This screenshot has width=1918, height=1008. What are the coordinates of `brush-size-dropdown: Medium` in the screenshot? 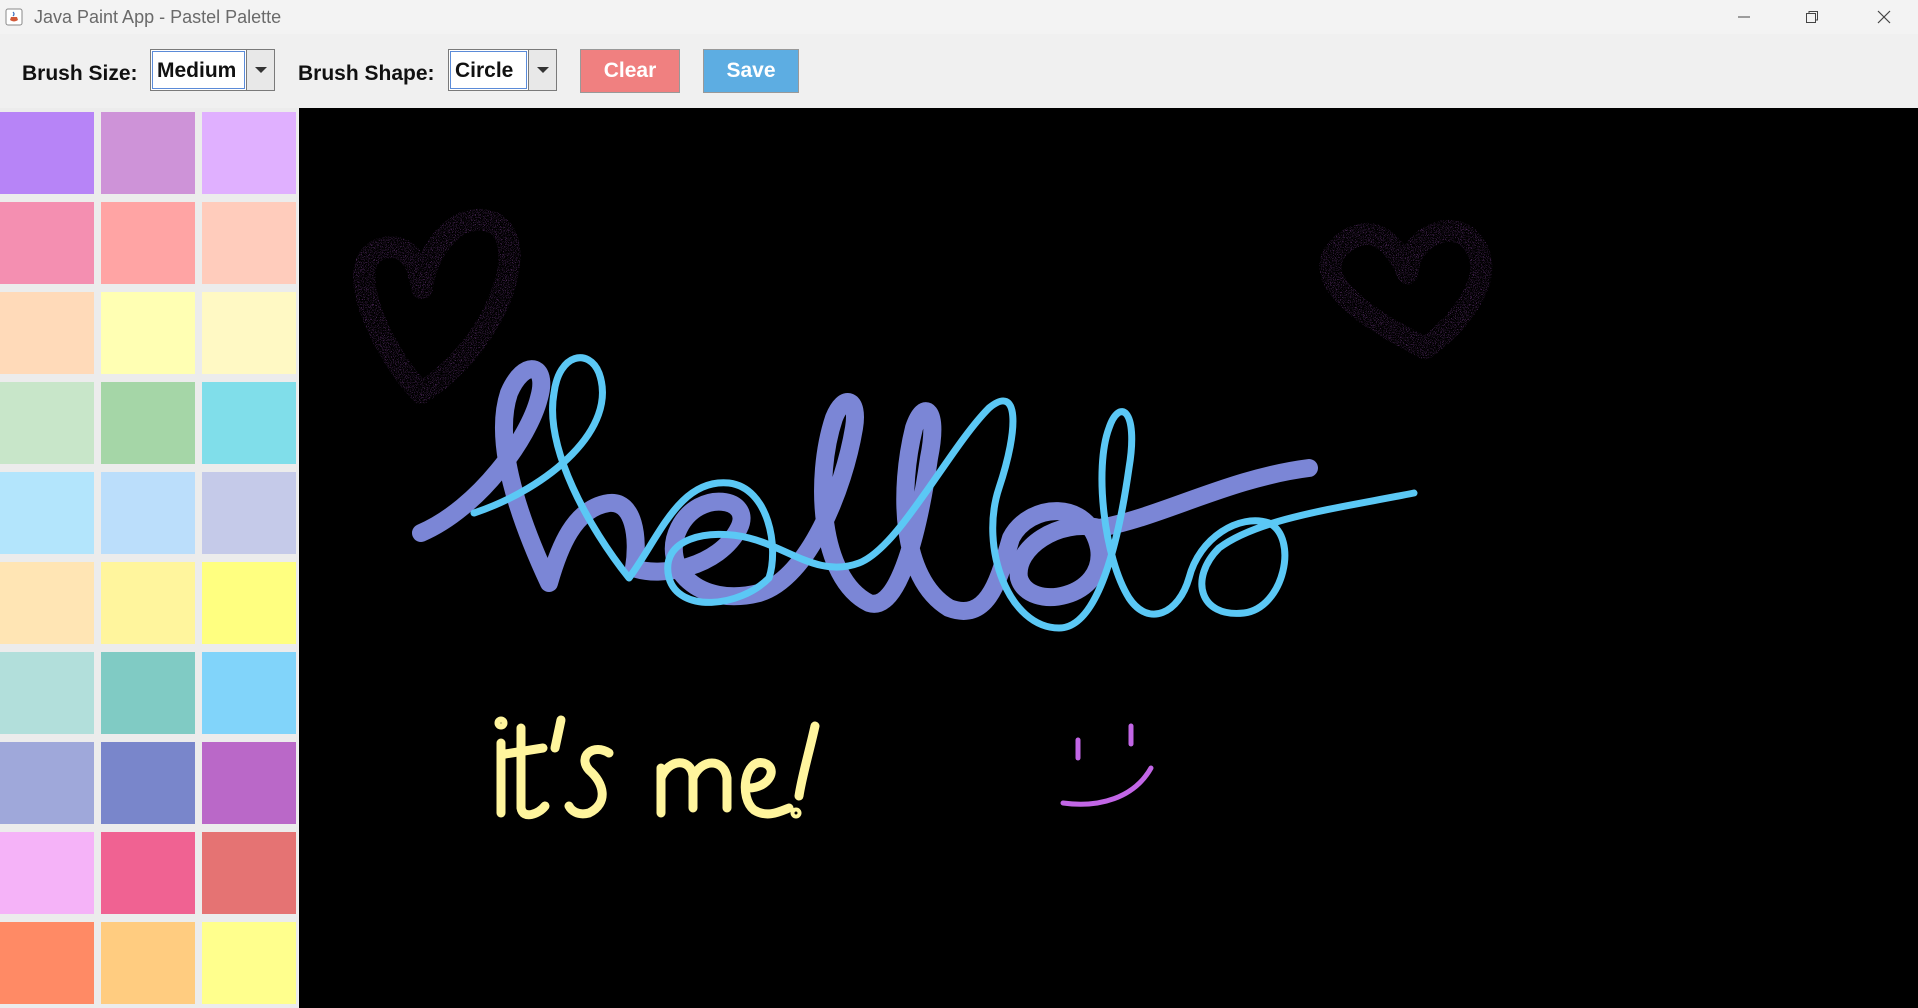 It's located at (212, 70).